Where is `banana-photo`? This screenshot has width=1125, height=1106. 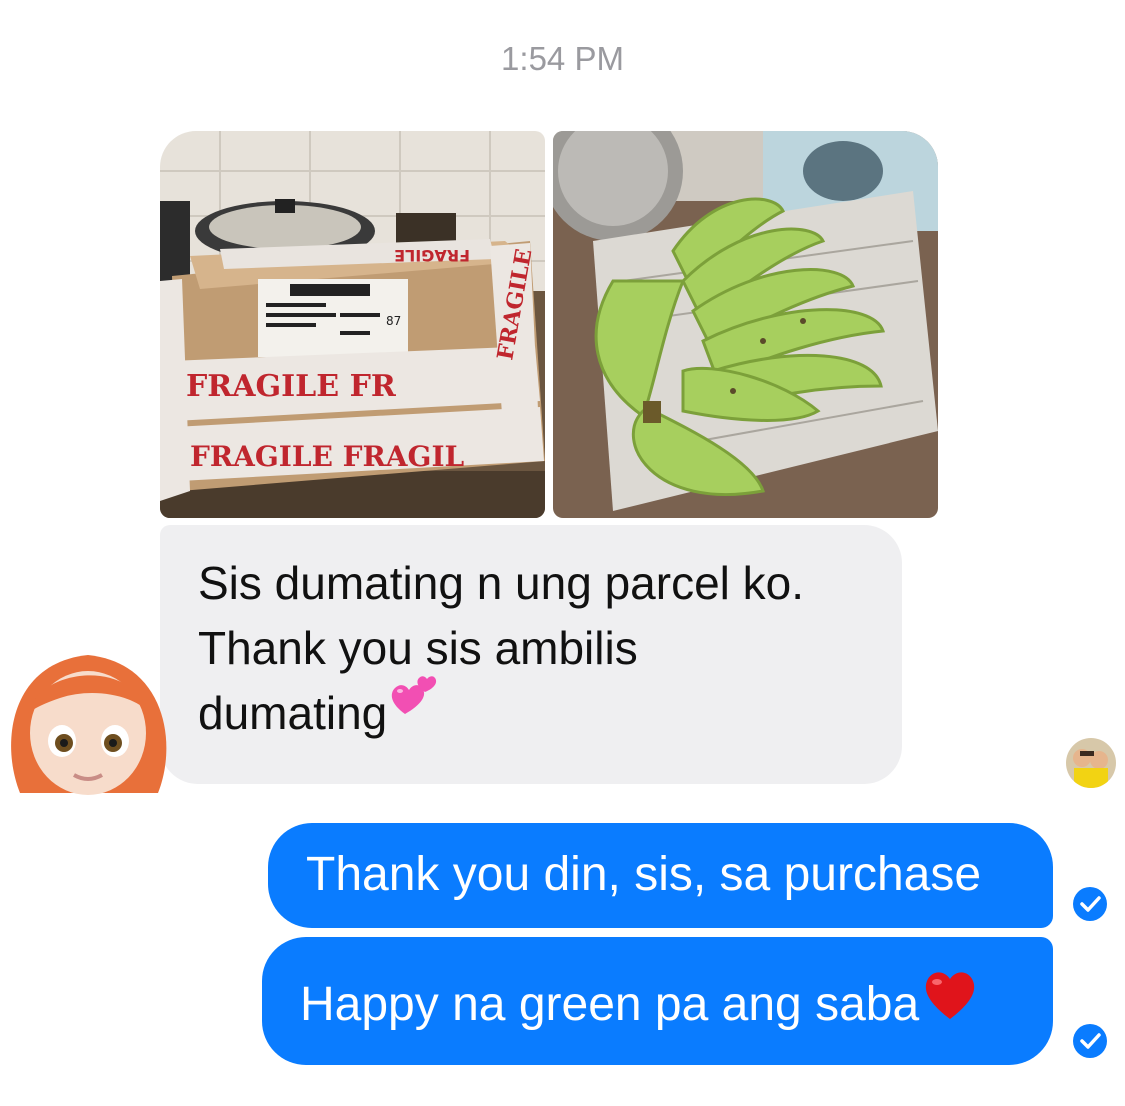 banana-photo is located at coordinates (745, 324).